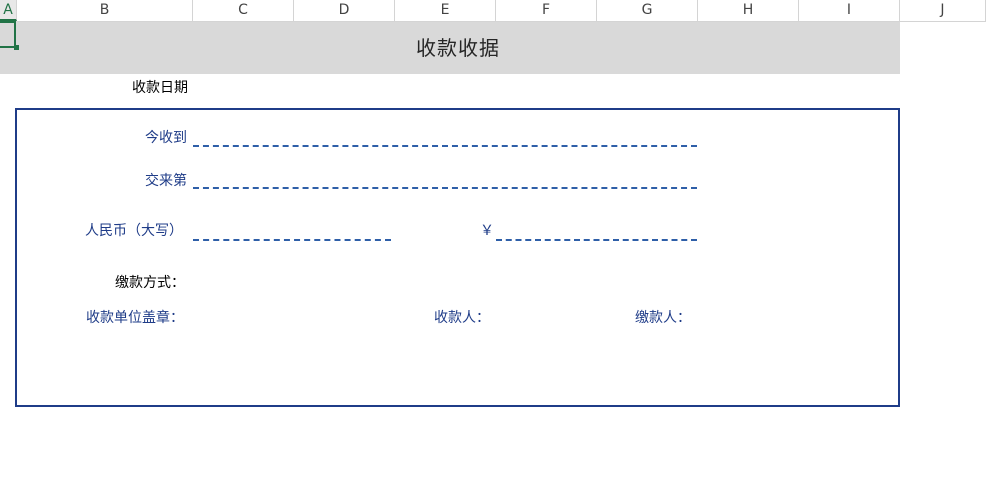 The image size is (986, 487). I want to click on column-header-bar: A B C D E F G H I J, so click(493, 11).